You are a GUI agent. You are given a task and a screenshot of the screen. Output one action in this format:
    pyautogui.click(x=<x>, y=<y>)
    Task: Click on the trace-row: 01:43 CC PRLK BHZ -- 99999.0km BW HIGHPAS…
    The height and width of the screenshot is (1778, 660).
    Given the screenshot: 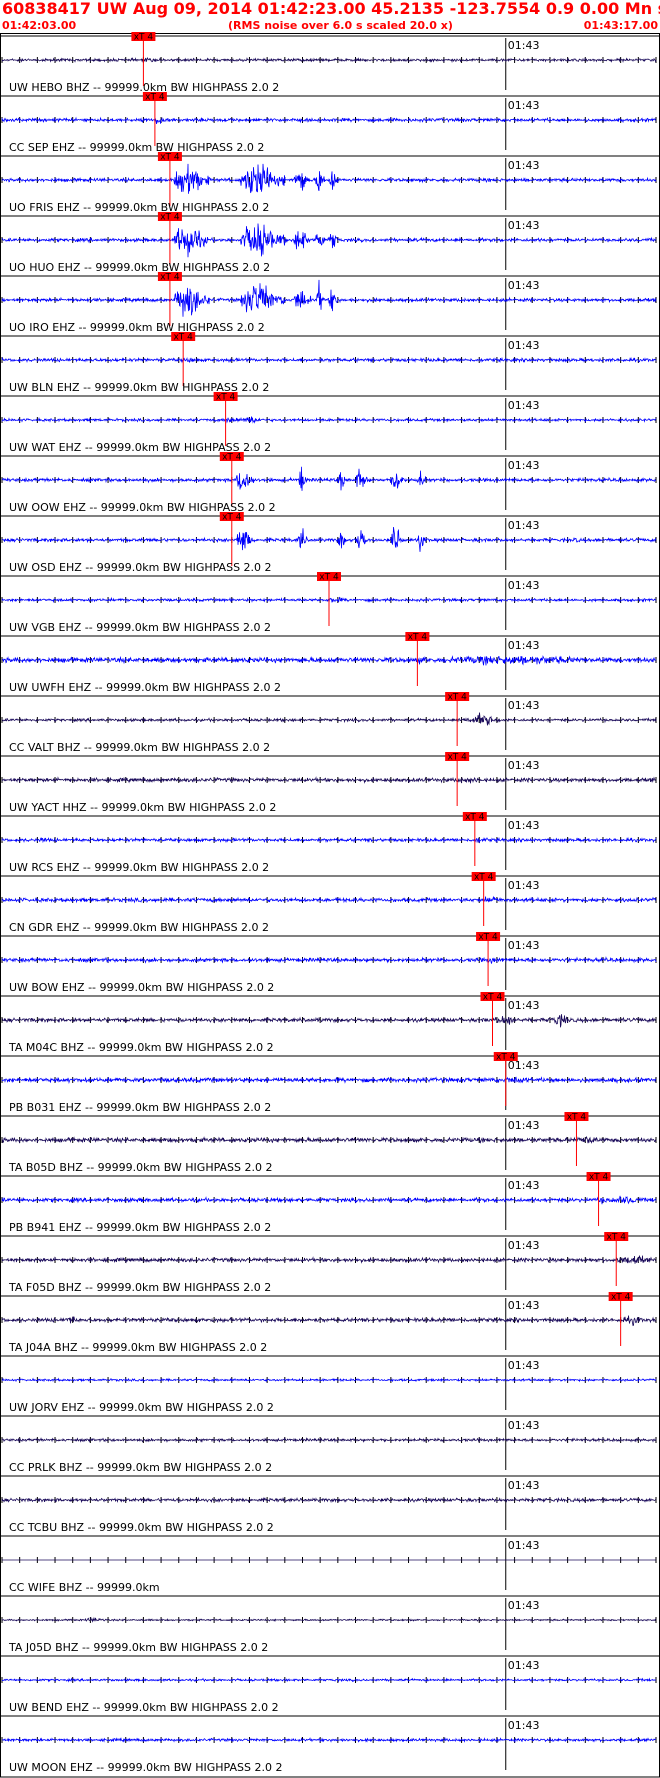 What is the action you would take?
    pyautogui.click(x=330, y=1444)
    